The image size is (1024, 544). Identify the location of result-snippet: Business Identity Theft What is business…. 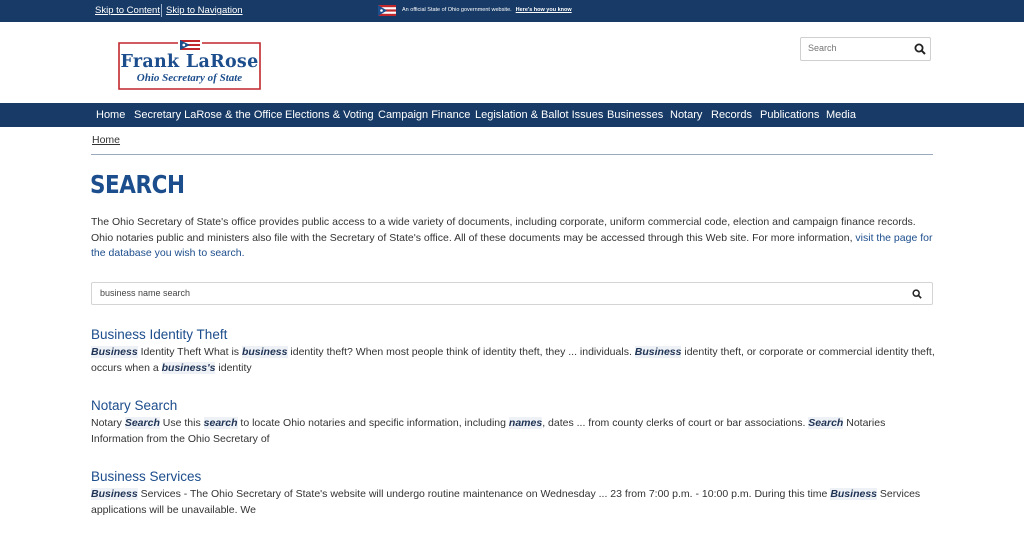
(514, 360).